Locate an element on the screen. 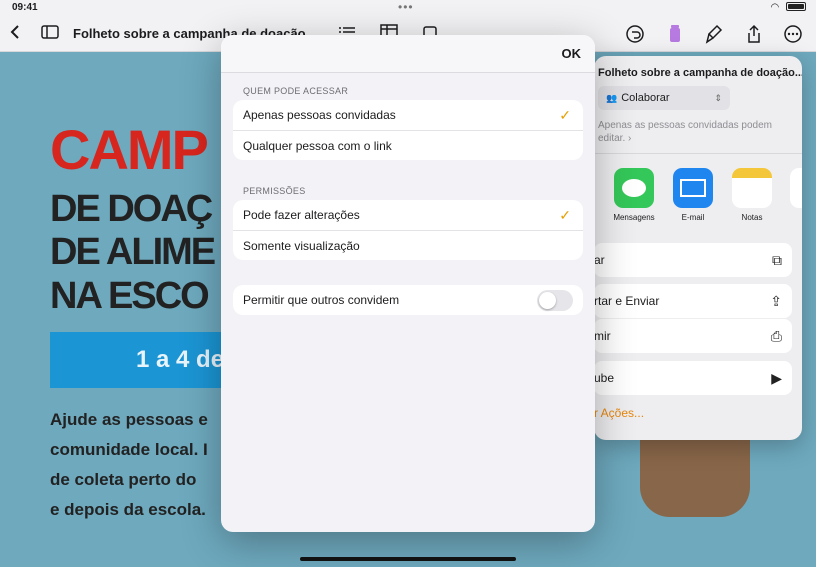  divider is located at coordinates (698, 153).